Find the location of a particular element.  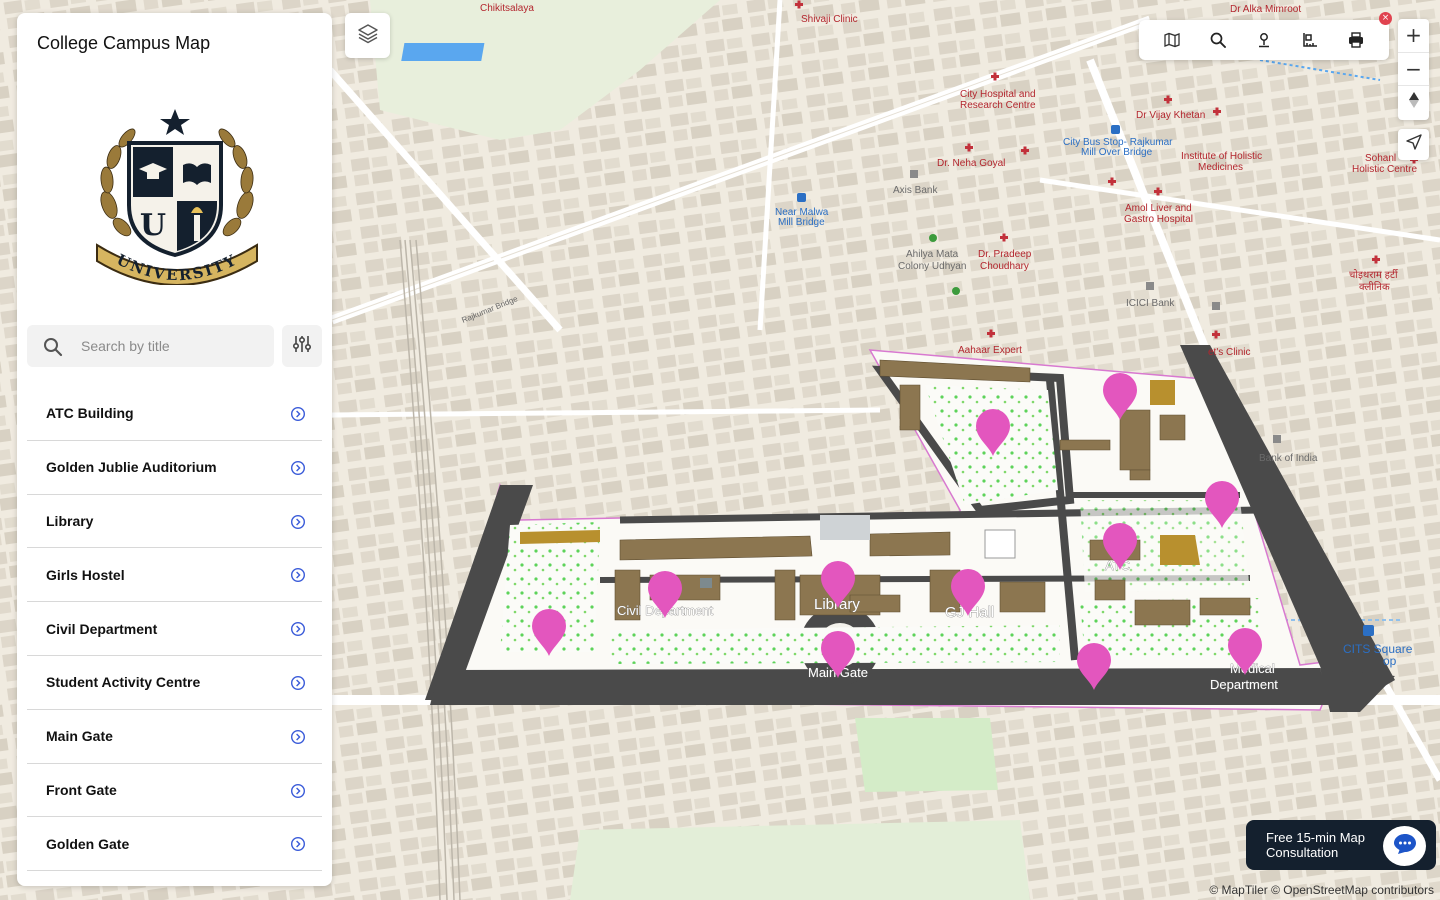

campus-label: Department is located at coordinates (1244, 684).